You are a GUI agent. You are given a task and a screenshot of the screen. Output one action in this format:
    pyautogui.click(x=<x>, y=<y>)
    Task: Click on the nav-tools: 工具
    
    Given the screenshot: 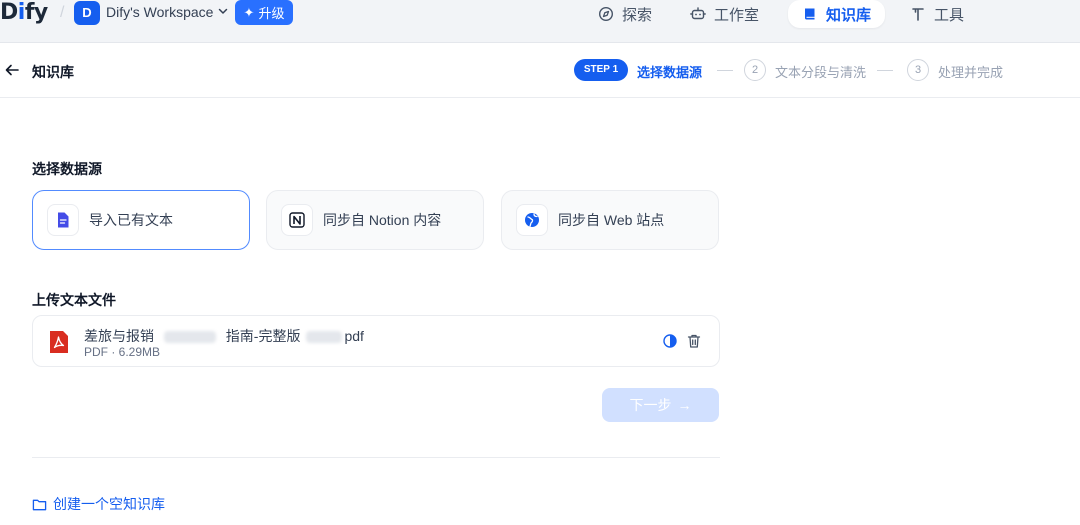 What is the action you would take?
    pyautogui.click(x=937, y=14)
    